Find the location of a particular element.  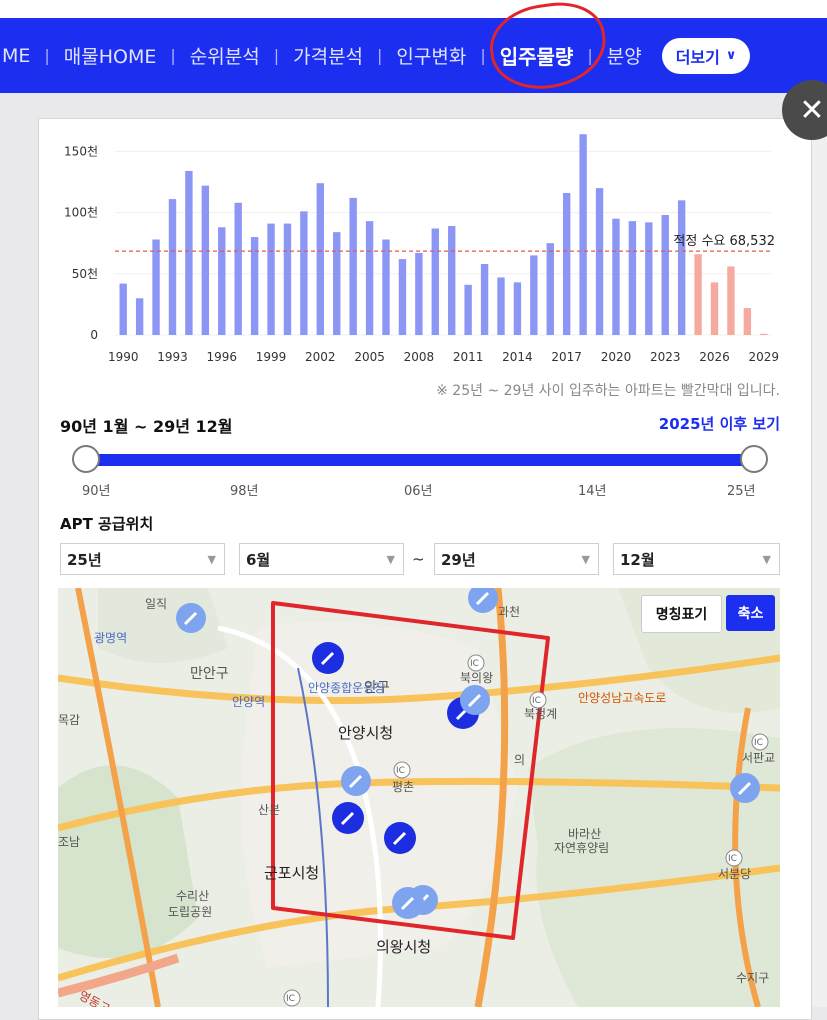

y-tick-label: 100천 is located at coordinates (81, 212).